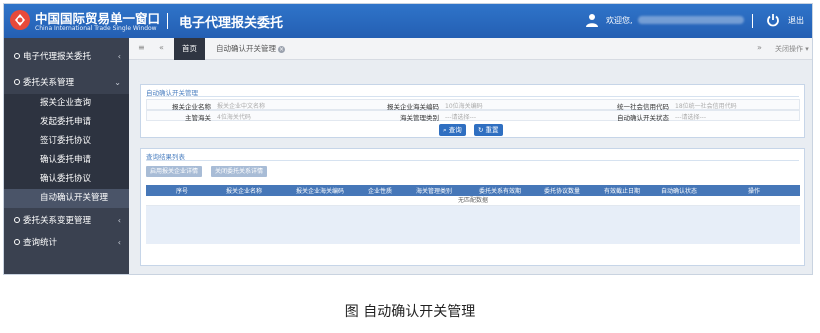 The image size is (820, 333). I want to click on column-header: 自动确认状态, so click(679, 191).